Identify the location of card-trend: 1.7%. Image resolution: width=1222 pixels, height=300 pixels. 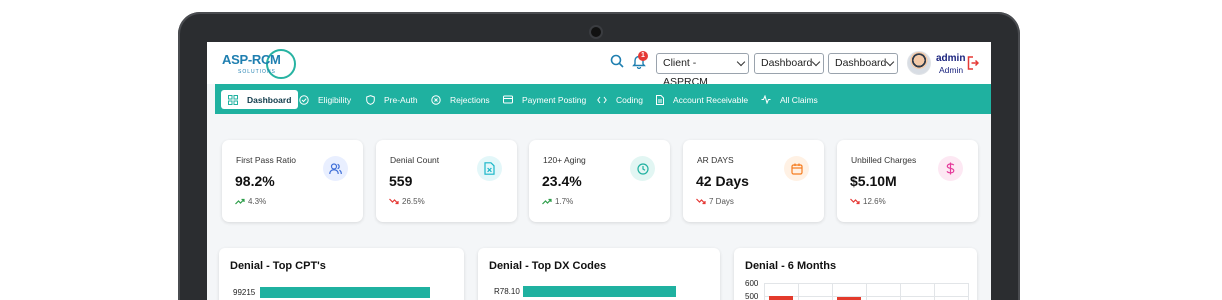
(557, 201).